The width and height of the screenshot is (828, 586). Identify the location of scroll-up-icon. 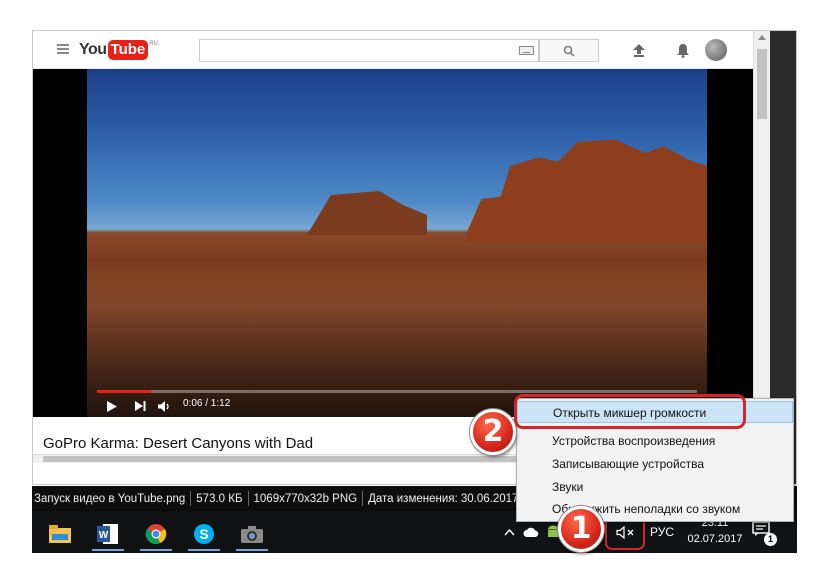
(762, 37).